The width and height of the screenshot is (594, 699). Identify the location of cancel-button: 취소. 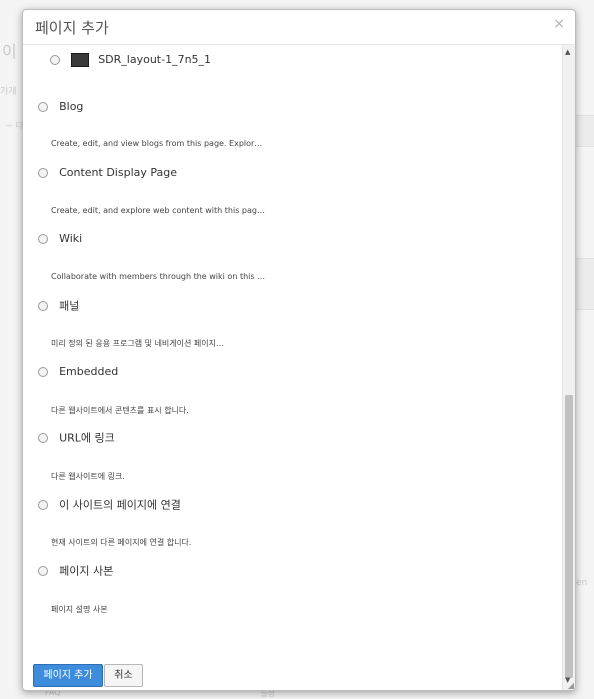
(123, 675).